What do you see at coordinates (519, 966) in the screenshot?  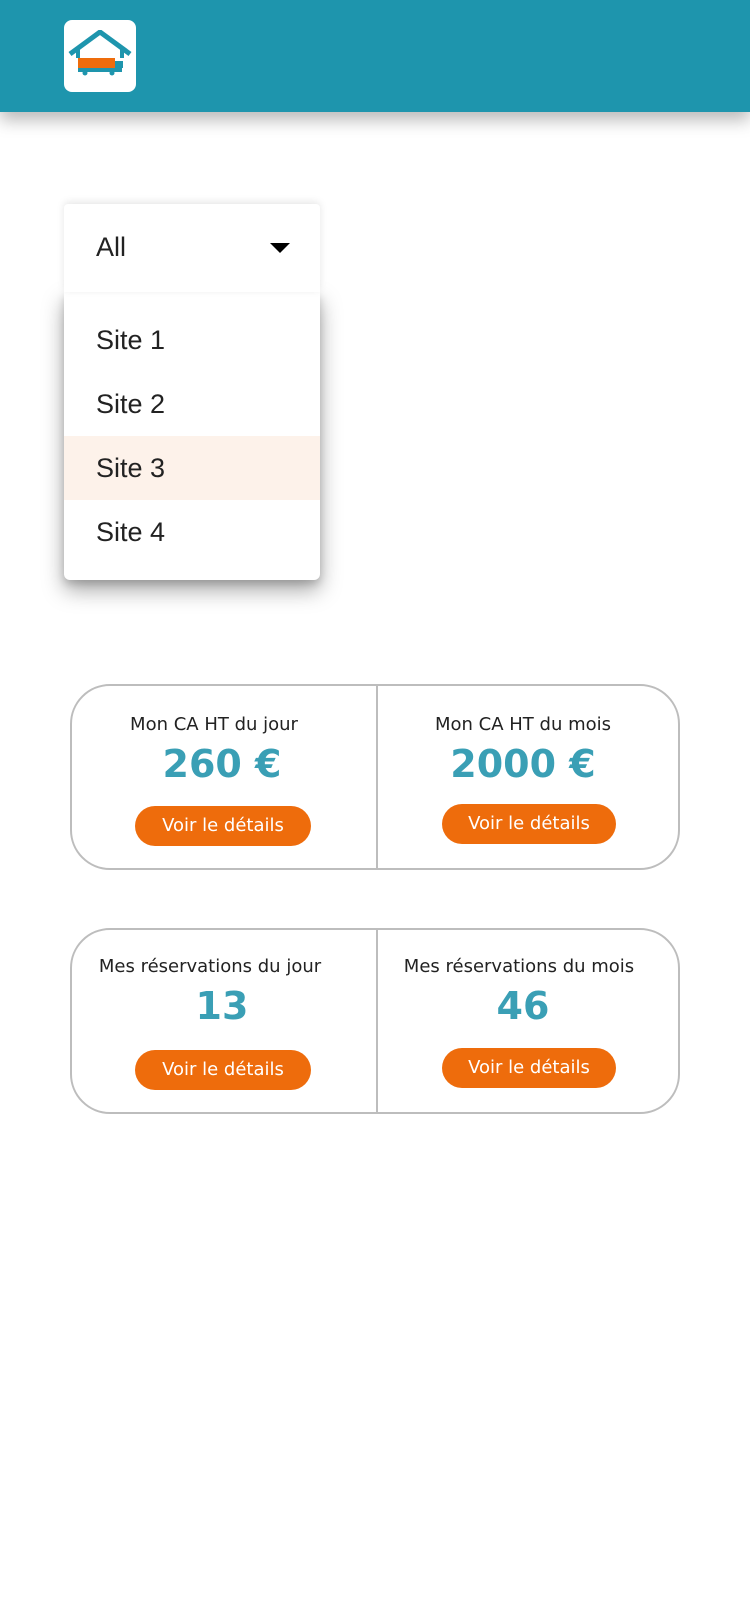 I see `reservations-month-label: Mes réservations du mois` at bounding box center [519, 966].